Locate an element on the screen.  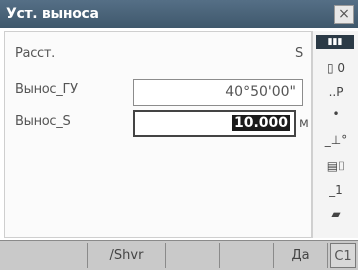
stakeout-distance-value: 10.000 is located at coordinates (260, 123).